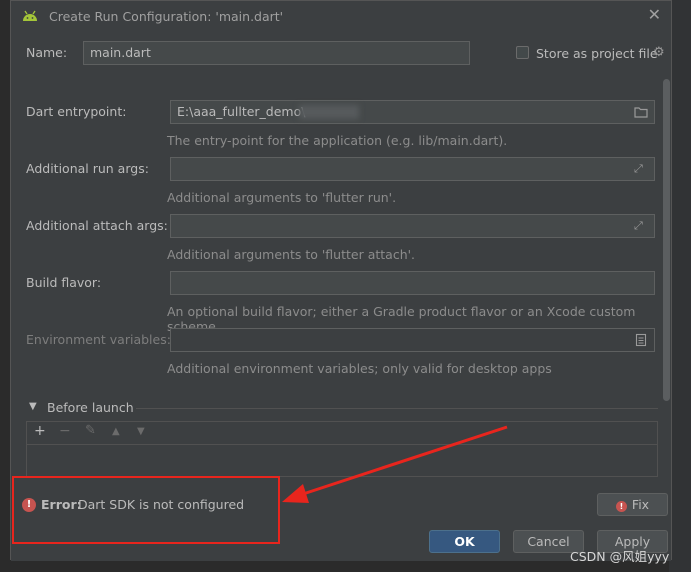  I want to click on edit-icon: ✎, so click(90, 430).